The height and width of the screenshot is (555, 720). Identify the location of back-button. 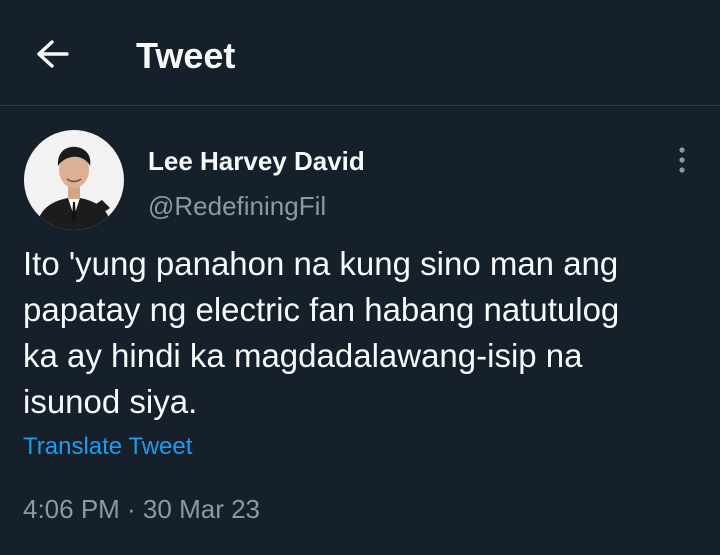
(52, 54).